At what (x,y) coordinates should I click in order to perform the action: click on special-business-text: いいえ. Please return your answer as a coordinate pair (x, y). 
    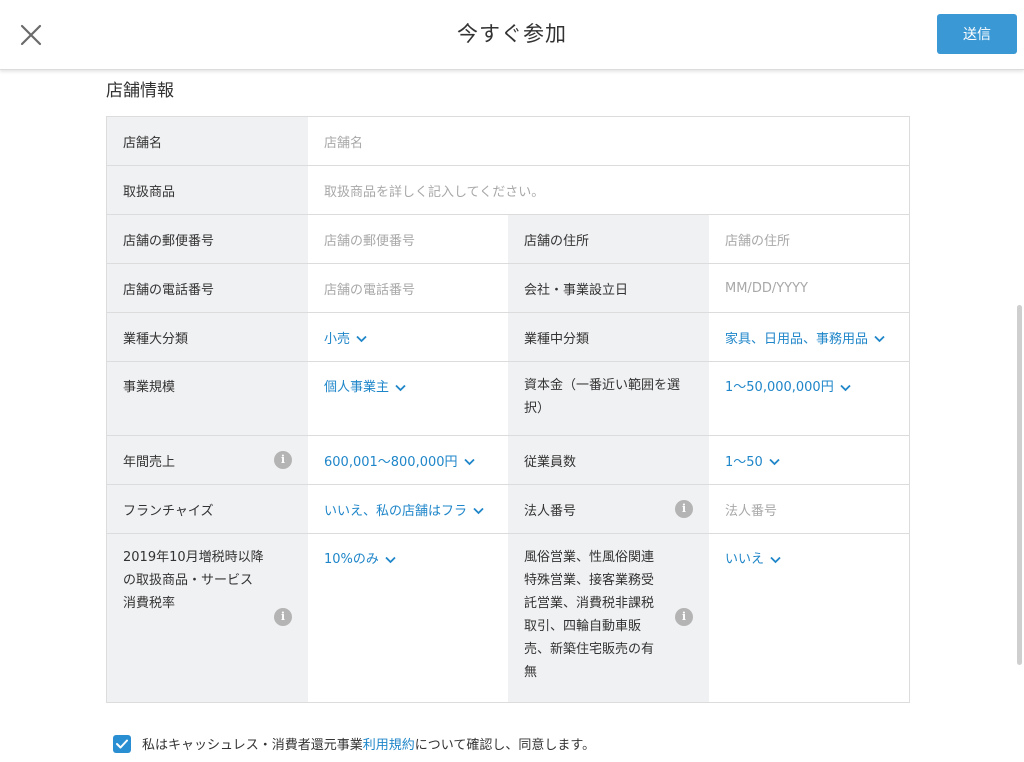
    Looking at the image, I should click on (745, 559).